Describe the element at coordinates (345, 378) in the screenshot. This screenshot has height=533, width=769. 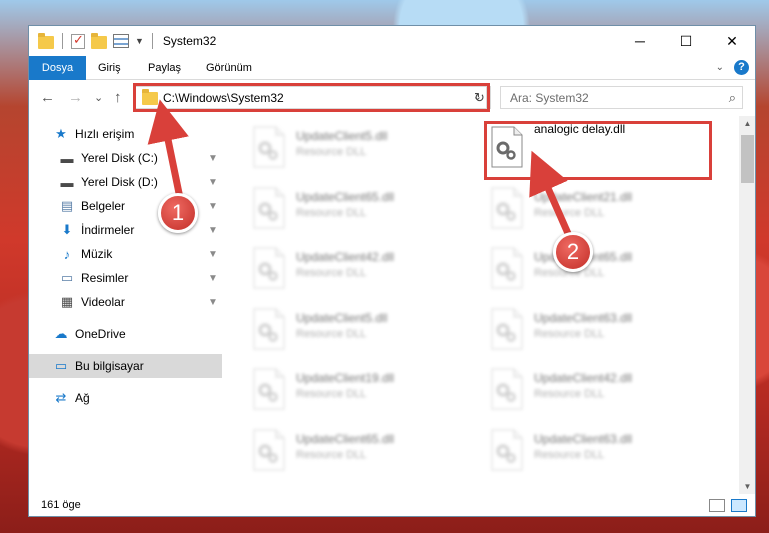
I see `file-name: UpdateClient19.dll` at that location.